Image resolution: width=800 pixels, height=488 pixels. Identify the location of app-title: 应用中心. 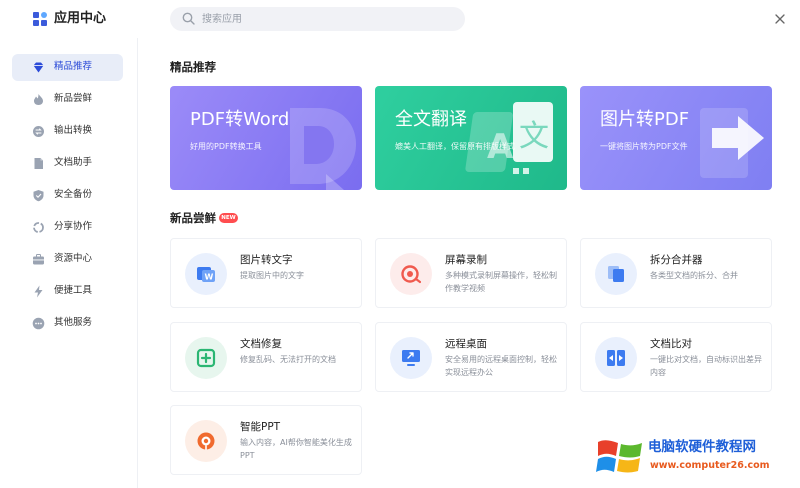
(80, 18).